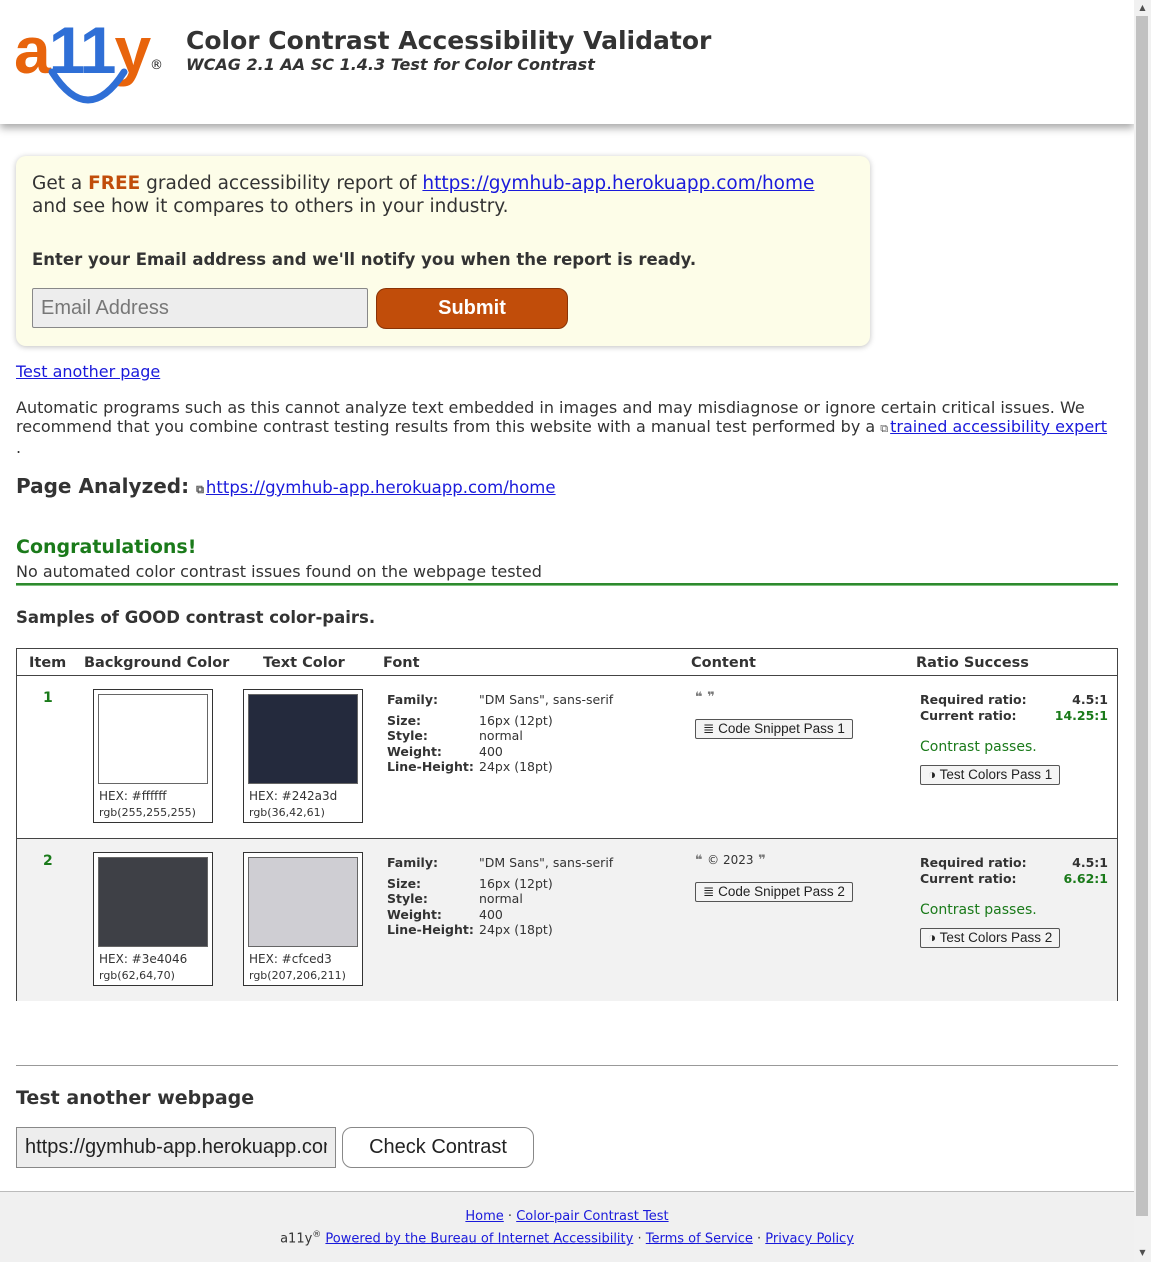 The image size is (1151, 1262). Describe the element at coordinates (932, 774) in the screenshot. I see `half-circle-icon: ◑` at that location.